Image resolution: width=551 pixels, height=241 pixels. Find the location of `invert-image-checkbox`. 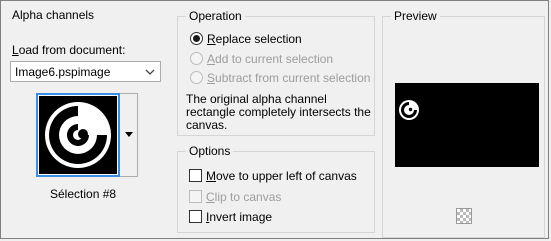

invert-image-checkbox is located at coordinates (195, 216).